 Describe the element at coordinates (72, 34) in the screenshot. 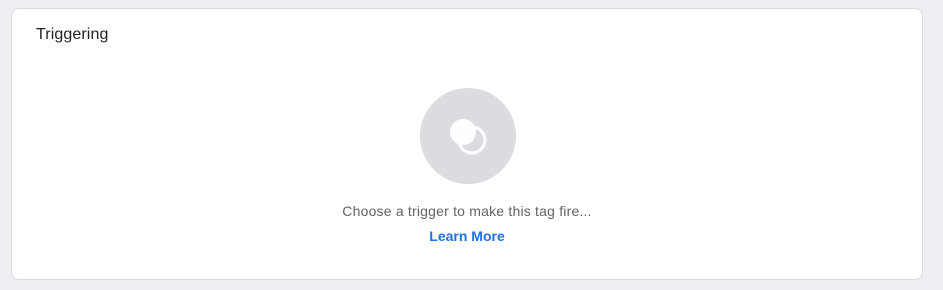

I see `card-title: Triggering` at that location.